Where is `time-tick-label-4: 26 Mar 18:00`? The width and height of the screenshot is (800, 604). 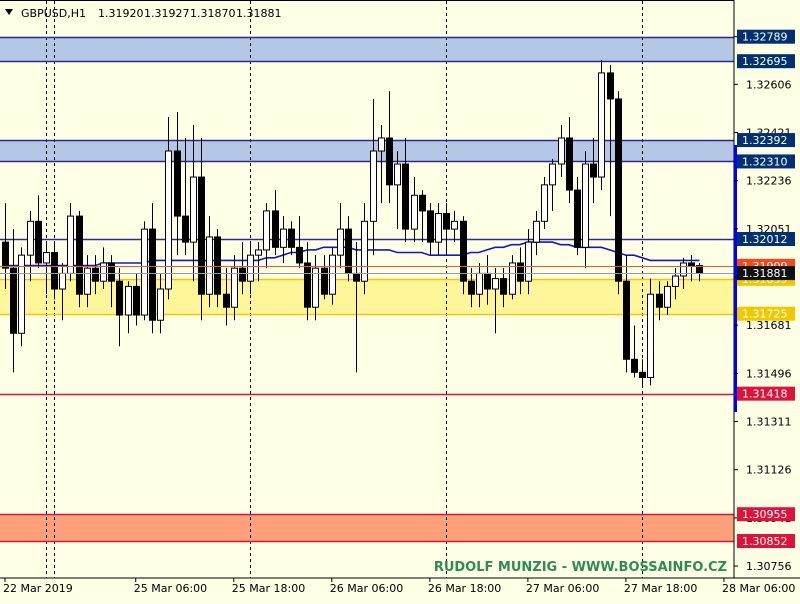
time-tick-label-4: 26 Mar 18:00 is located at coordinates (464, 588).